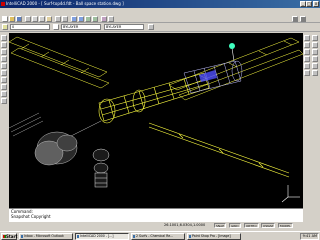  What do you see at coordinates (4, 236) in the screenshot?
I see `windows-logo-icon` at bounding box center [4, 236].